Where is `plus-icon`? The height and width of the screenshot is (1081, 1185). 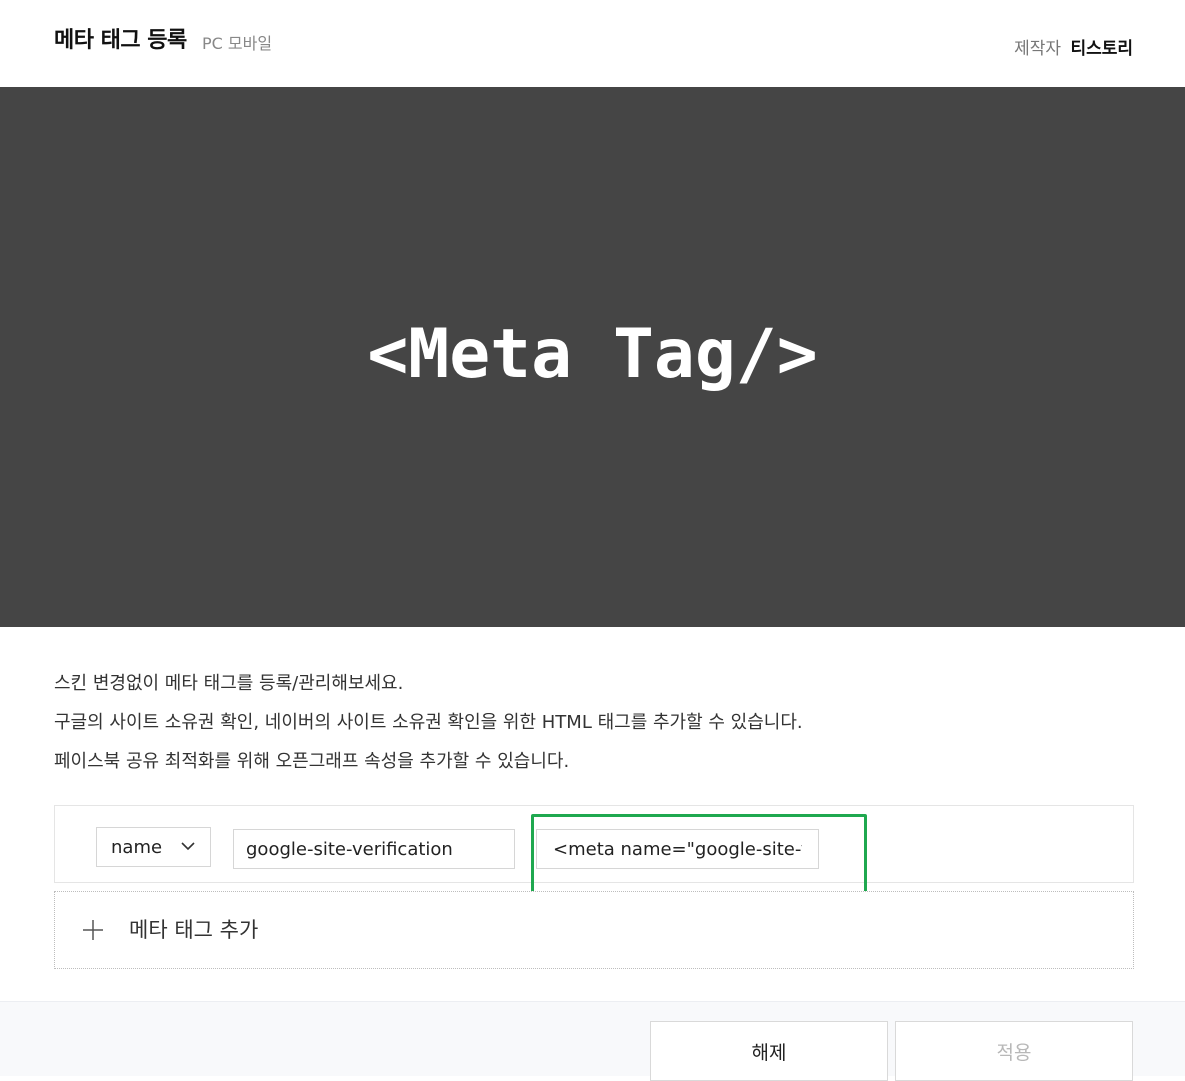
plus-icon is located at coordinates (93, 930).